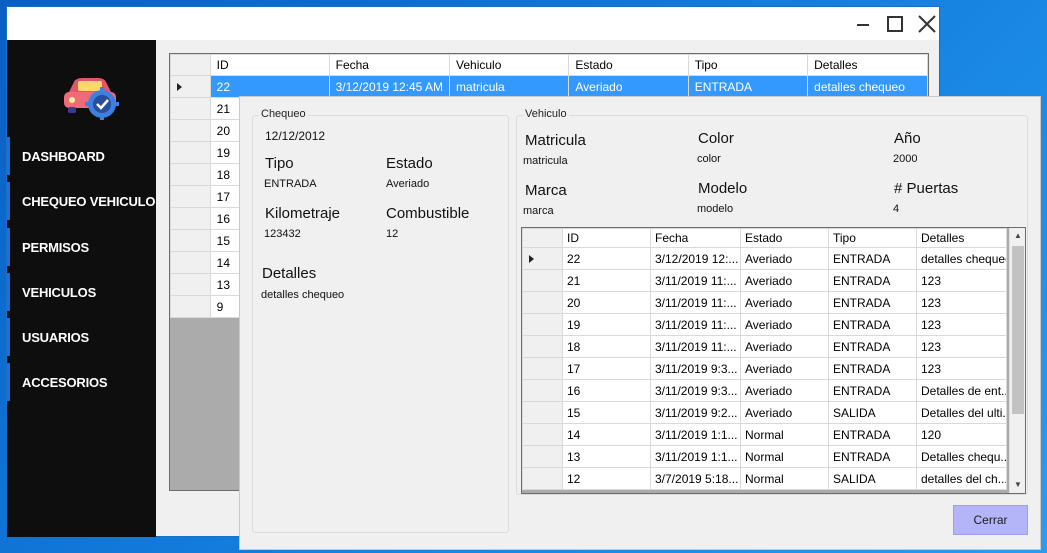 This screenshot has width=1047, height=553. I want to click on table-cell: 12, so click(606, 478).